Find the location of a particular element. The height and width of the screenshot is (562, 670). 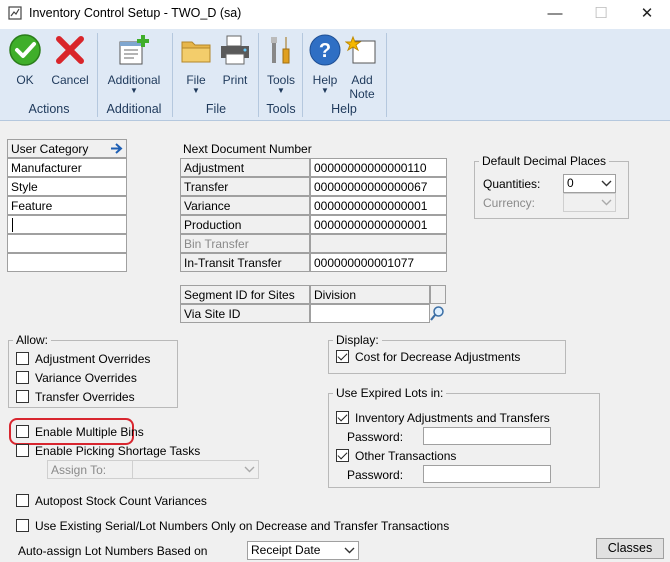

folder-icon is located at coordinates (196, 52).